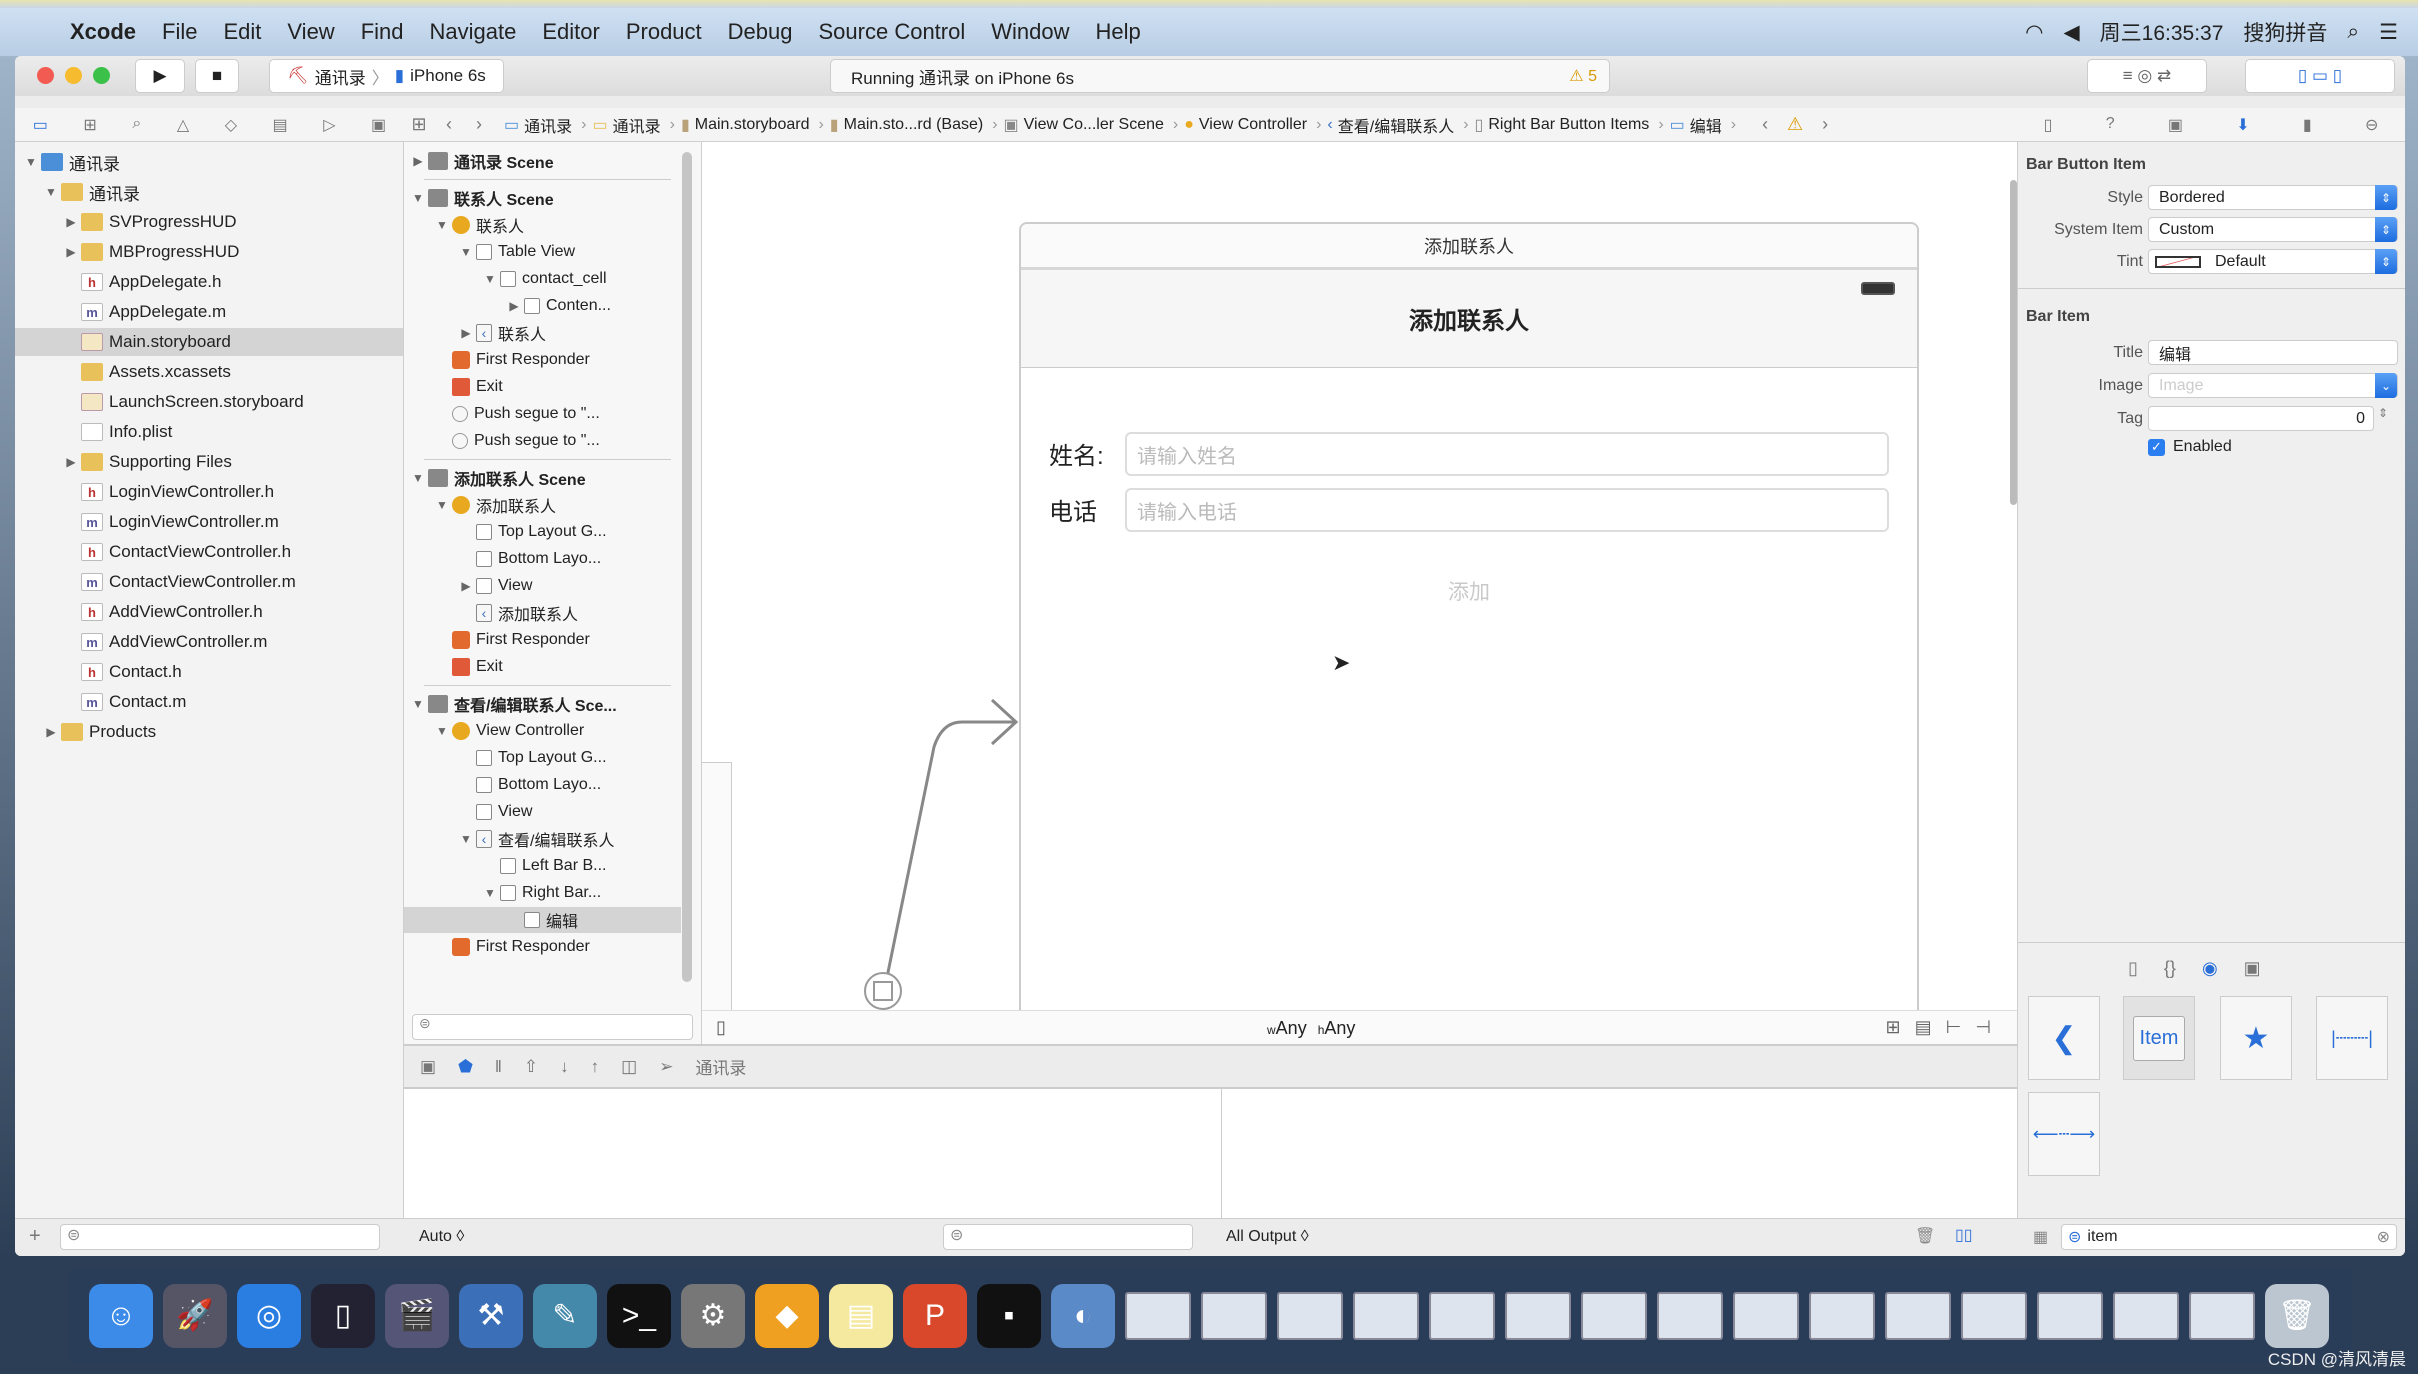 The width and height of the screenshot is (2418, 1374). I want to click on test-navigator-icon: ◇, so click(231, 125).